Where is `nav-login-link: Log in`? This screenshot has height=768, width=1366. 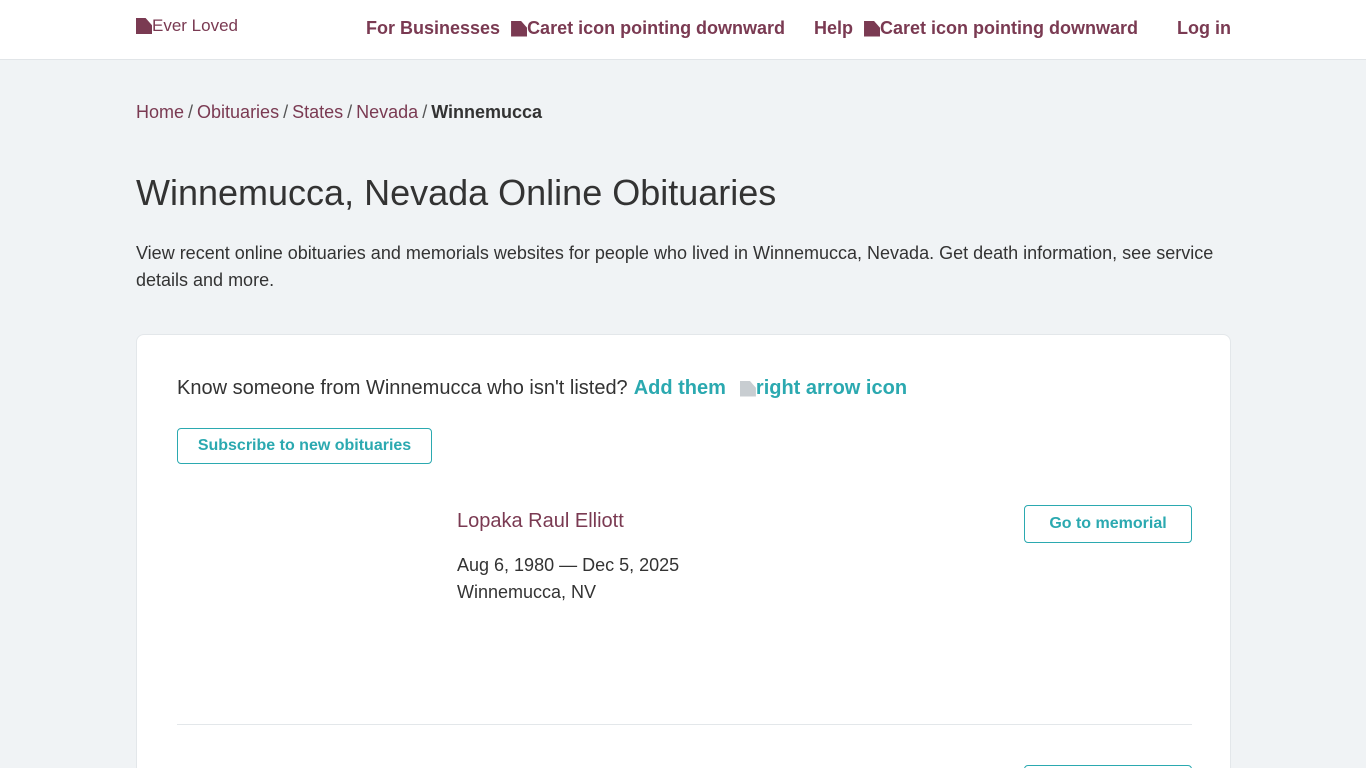 nav-login-link: Log in is located at coordinates (1204, 28).